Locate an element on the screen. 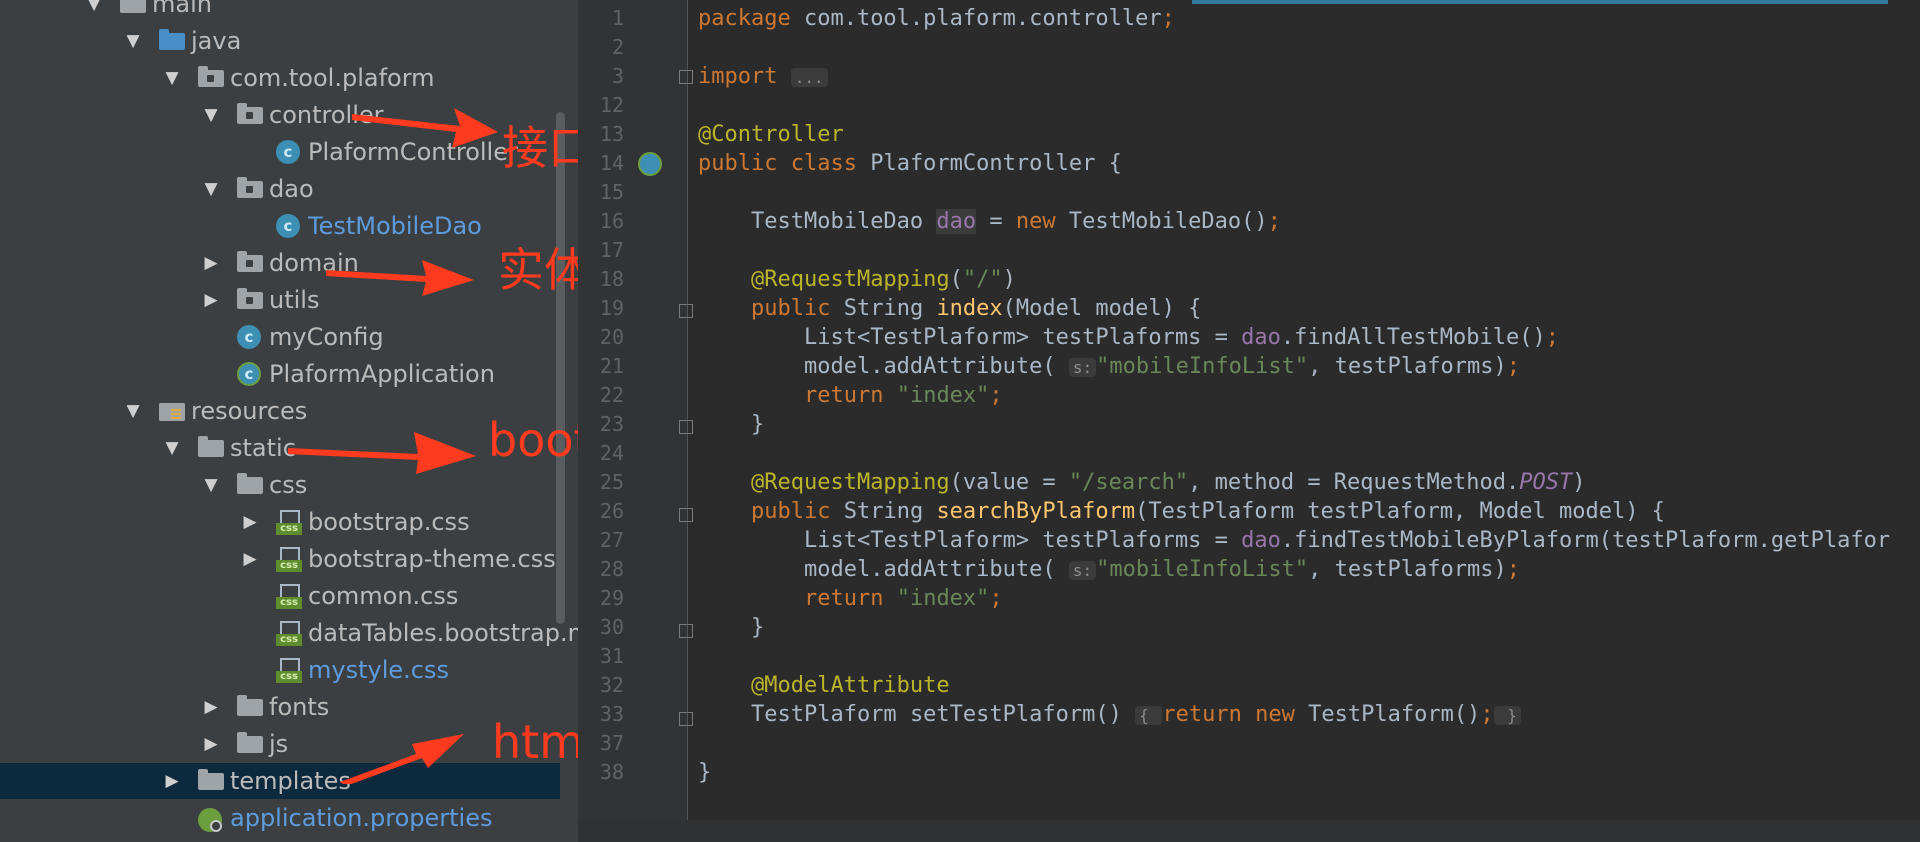  line-number: 24 is located at coordinates (611, 453).